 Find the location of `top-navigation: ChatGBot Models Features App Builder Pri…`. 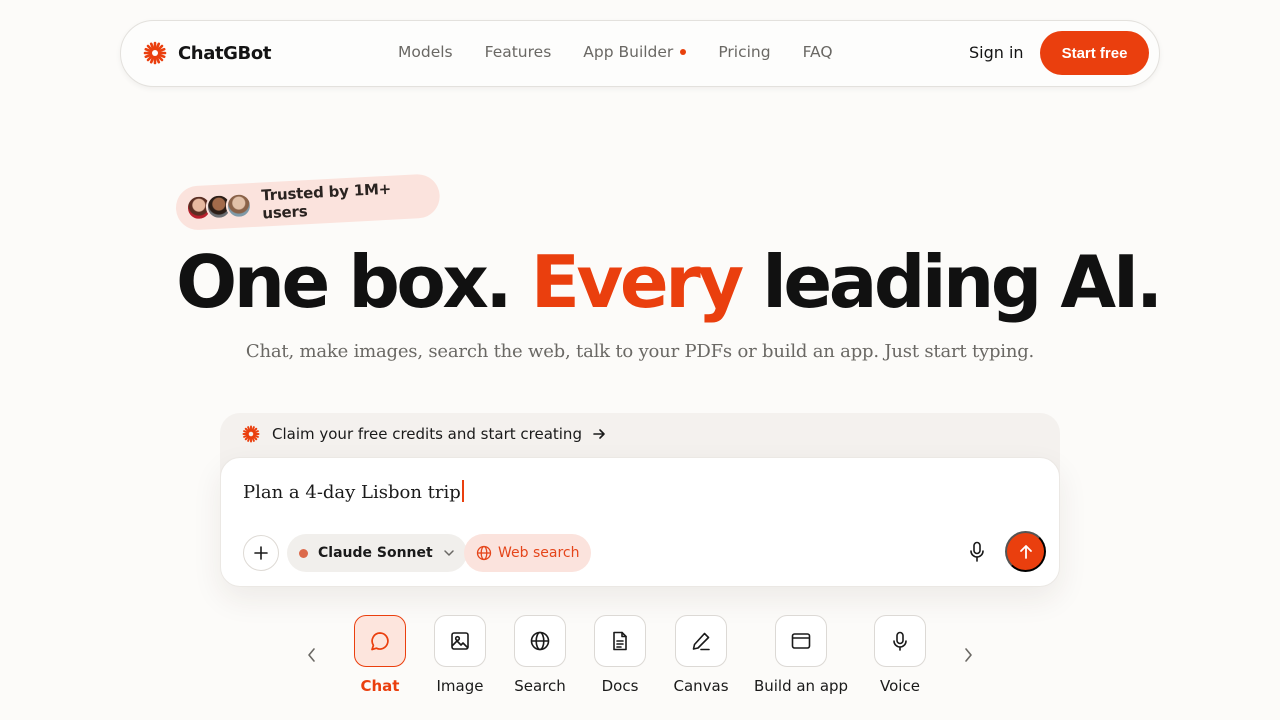

top-navigation: ChatGBot Models Features App Builder Pri… is located at coordinates (640, 53).